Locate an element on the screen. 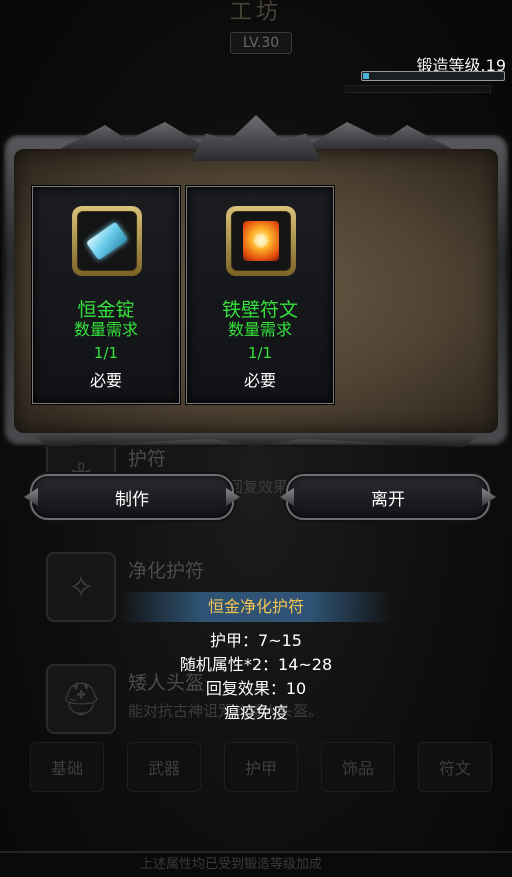 This screenshot has width=512, height=877. bonus-hint: 上述属性均已受到锻造等级加成 is located at coordinates (256, 864).